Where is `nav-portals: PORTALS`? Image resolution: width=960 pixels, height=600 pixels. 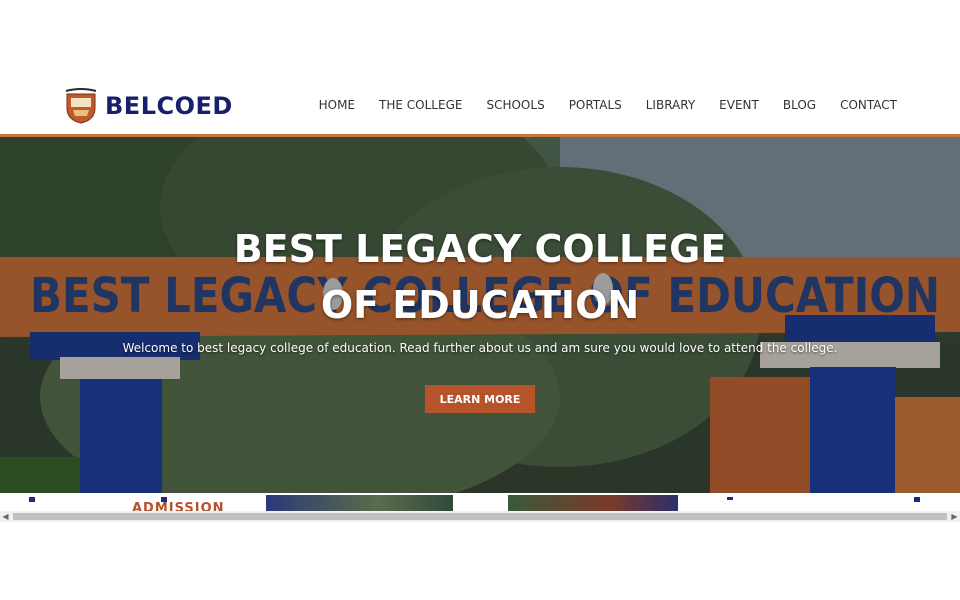
nav-portals: PORTALS is located at coordinates (595, 105).